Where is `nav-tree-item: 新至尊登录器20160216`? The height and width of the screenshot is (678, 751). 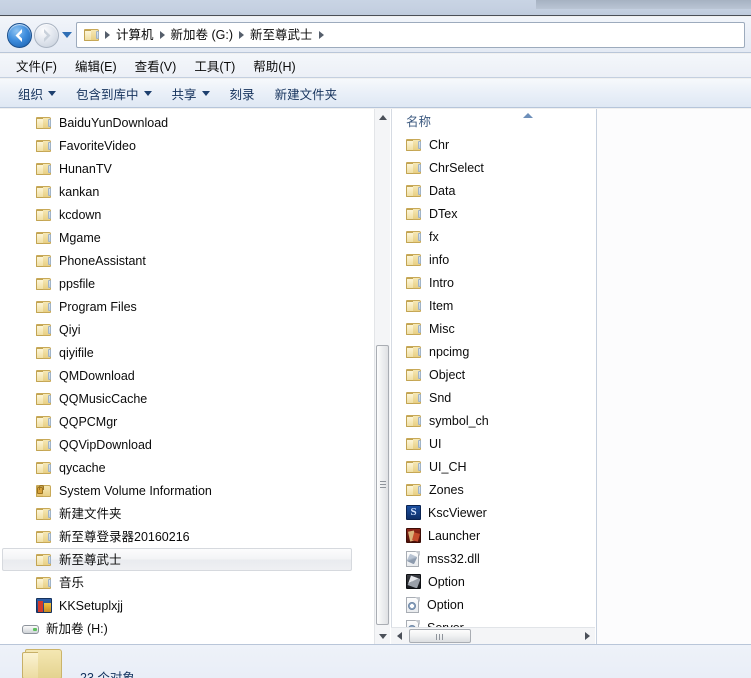
nav-tree-item: 新至尊登录器20160216 is located at coordinates (180, 536).